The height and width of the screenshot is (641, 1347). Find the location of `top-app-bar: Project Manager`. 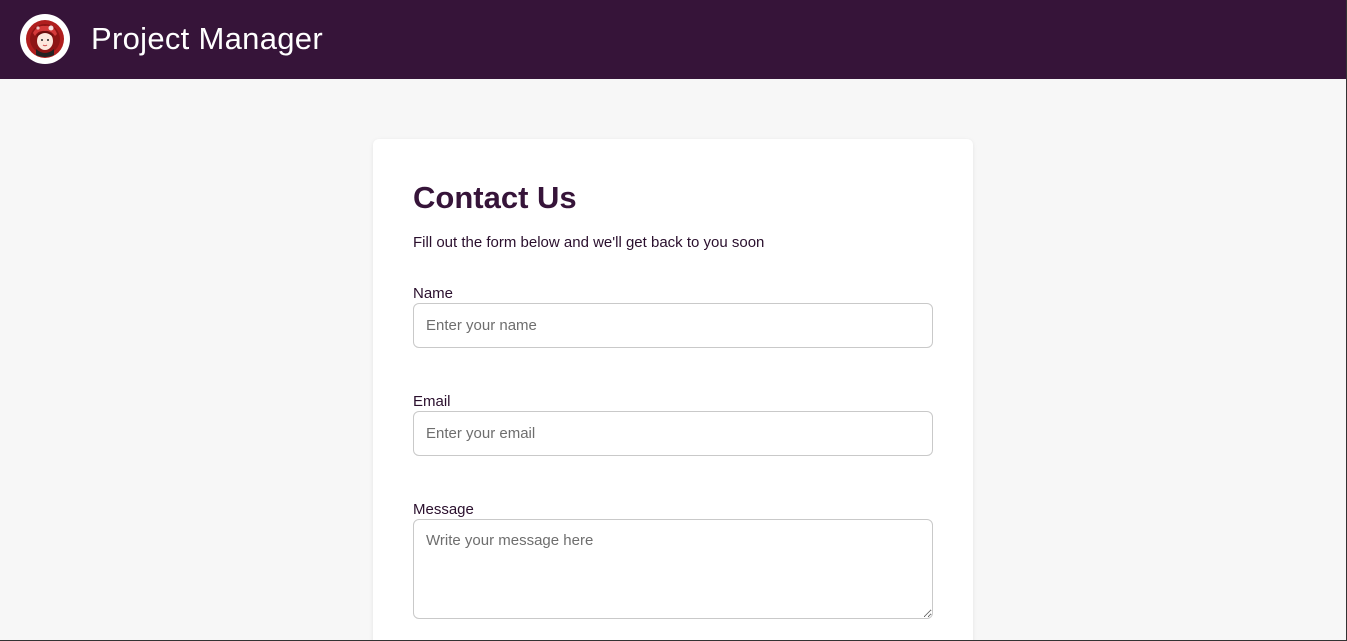

top-app-bar: Project Manager is located at coordinates (673, 39).